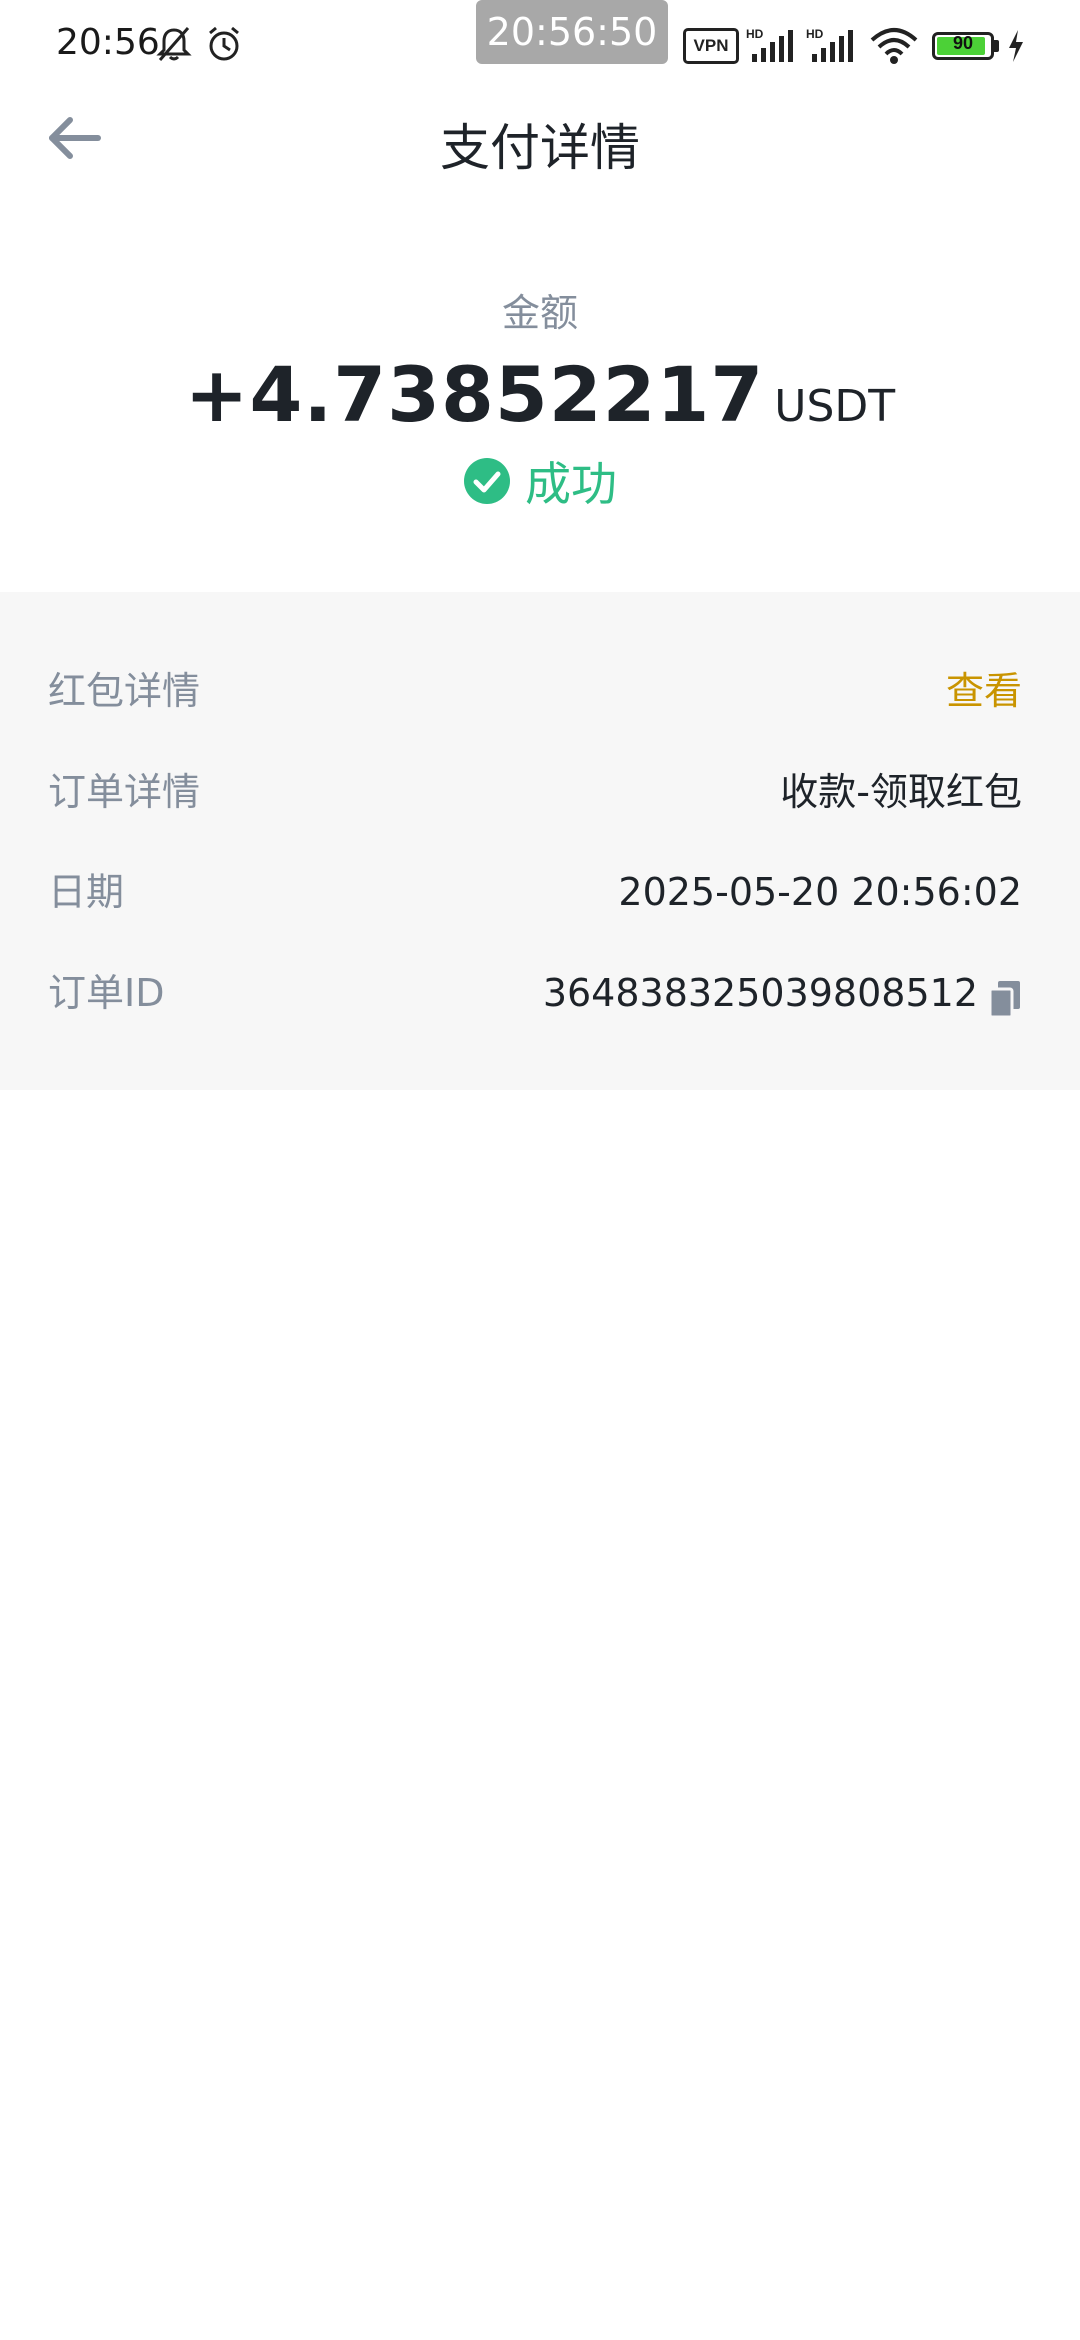  I want to click on mute-bell-icon, so click(174, 44).